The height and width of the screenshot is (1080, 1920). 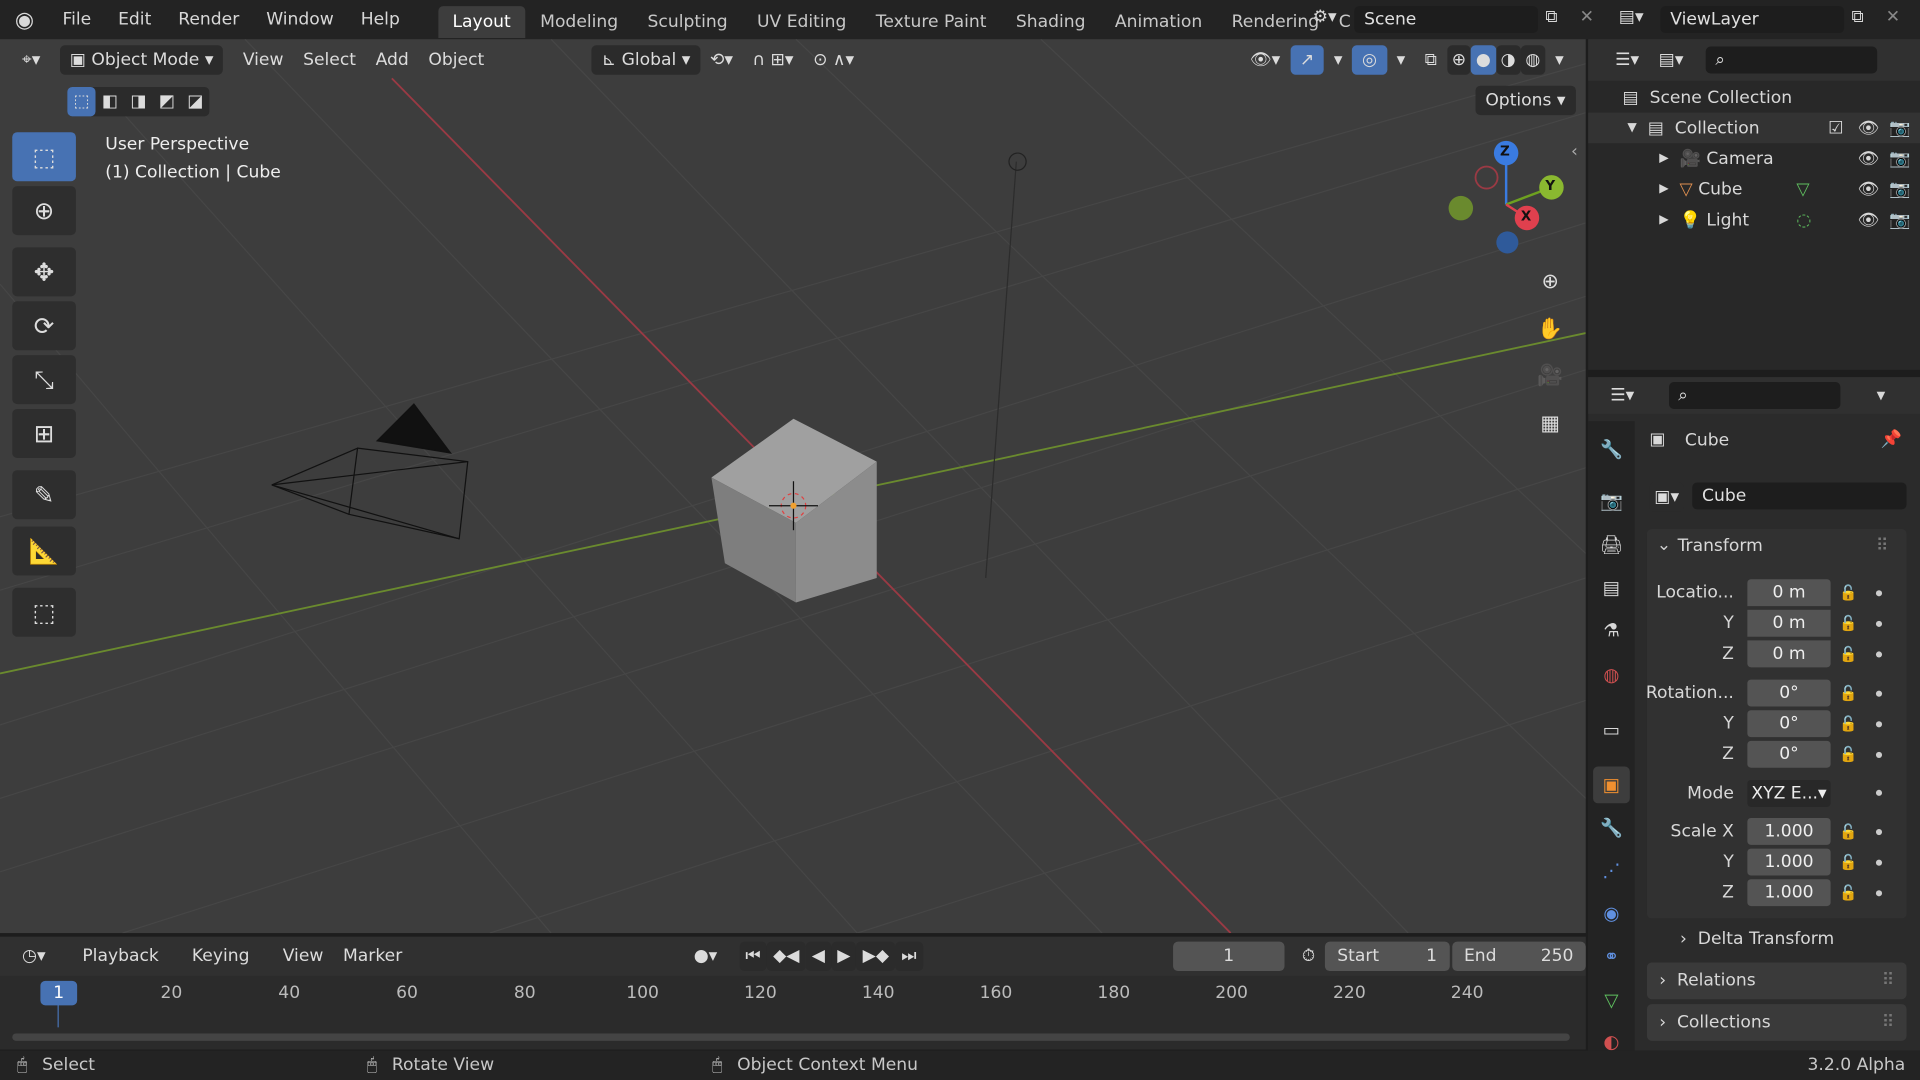 I want to click on scale-x-field: 1.000, so click(x=1789, y=831).